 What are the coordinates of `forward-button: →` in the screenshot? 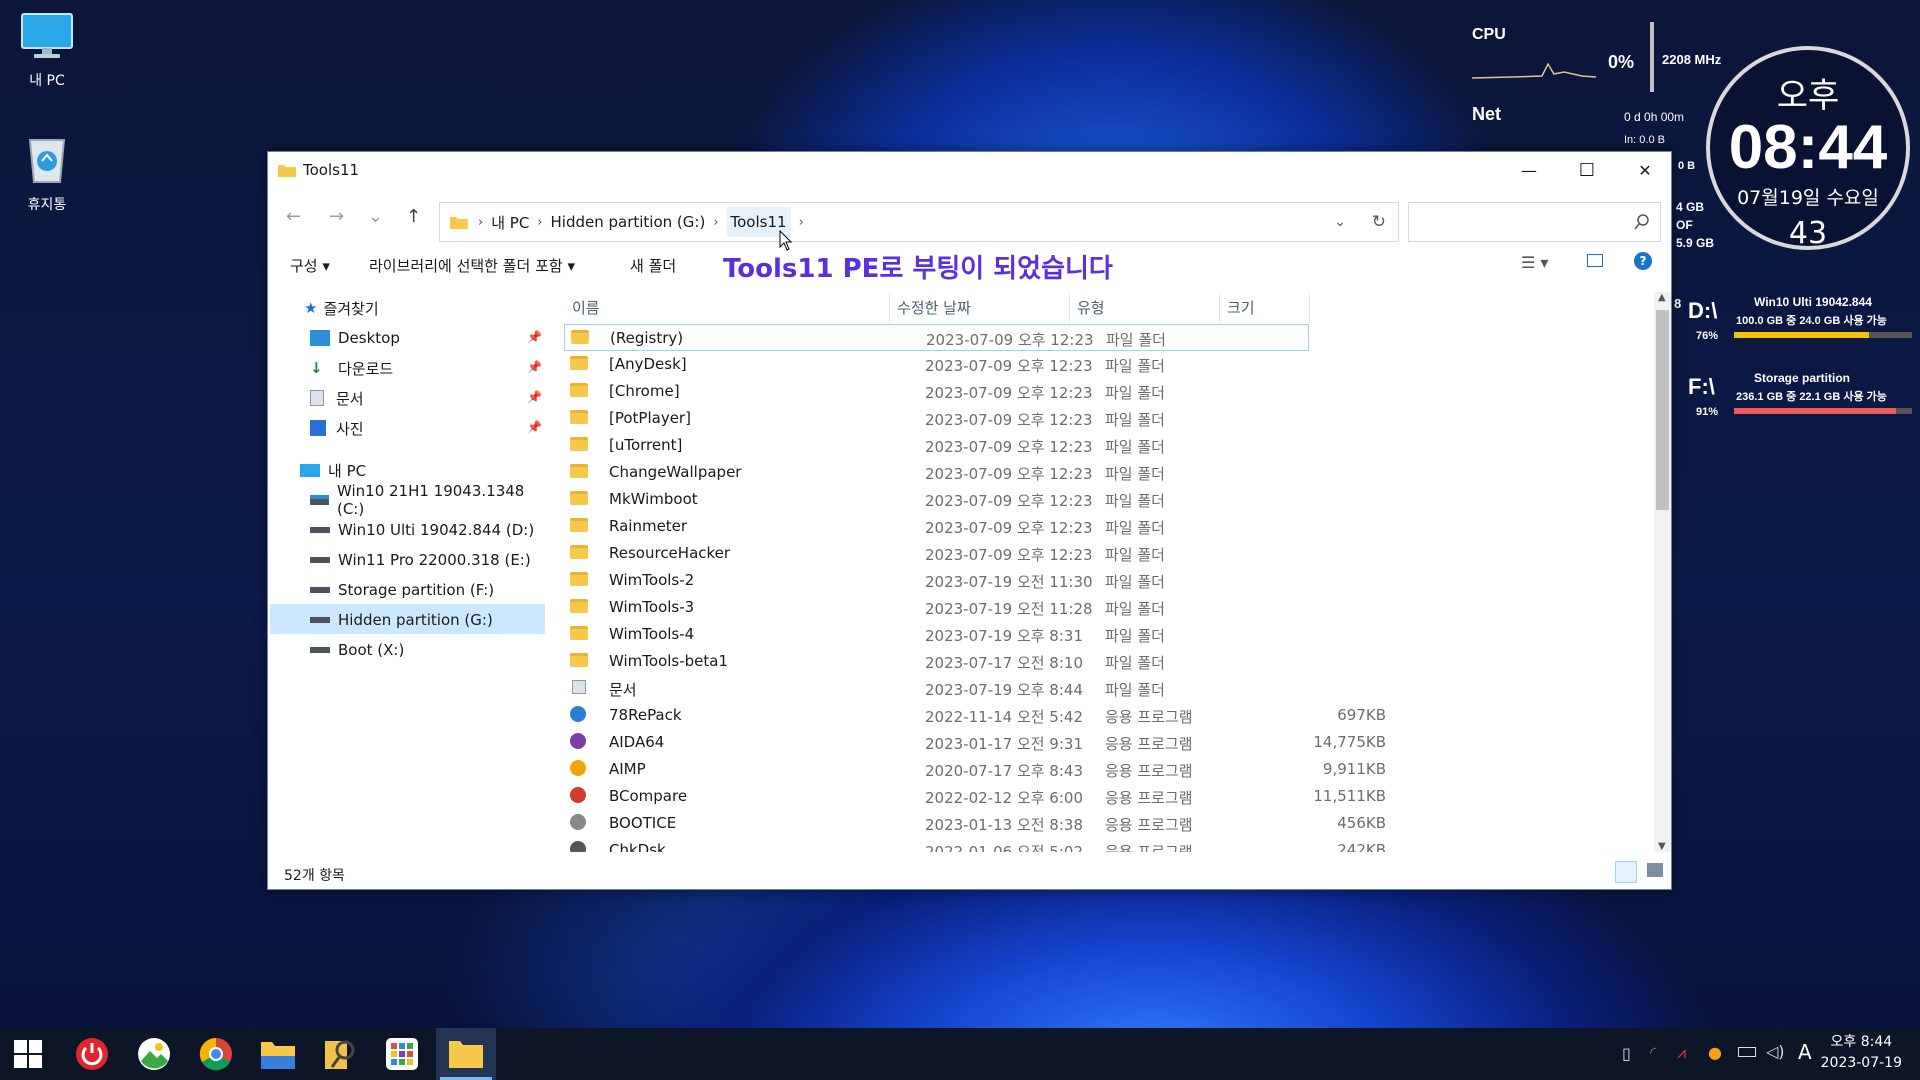 It's located at (336, 216).